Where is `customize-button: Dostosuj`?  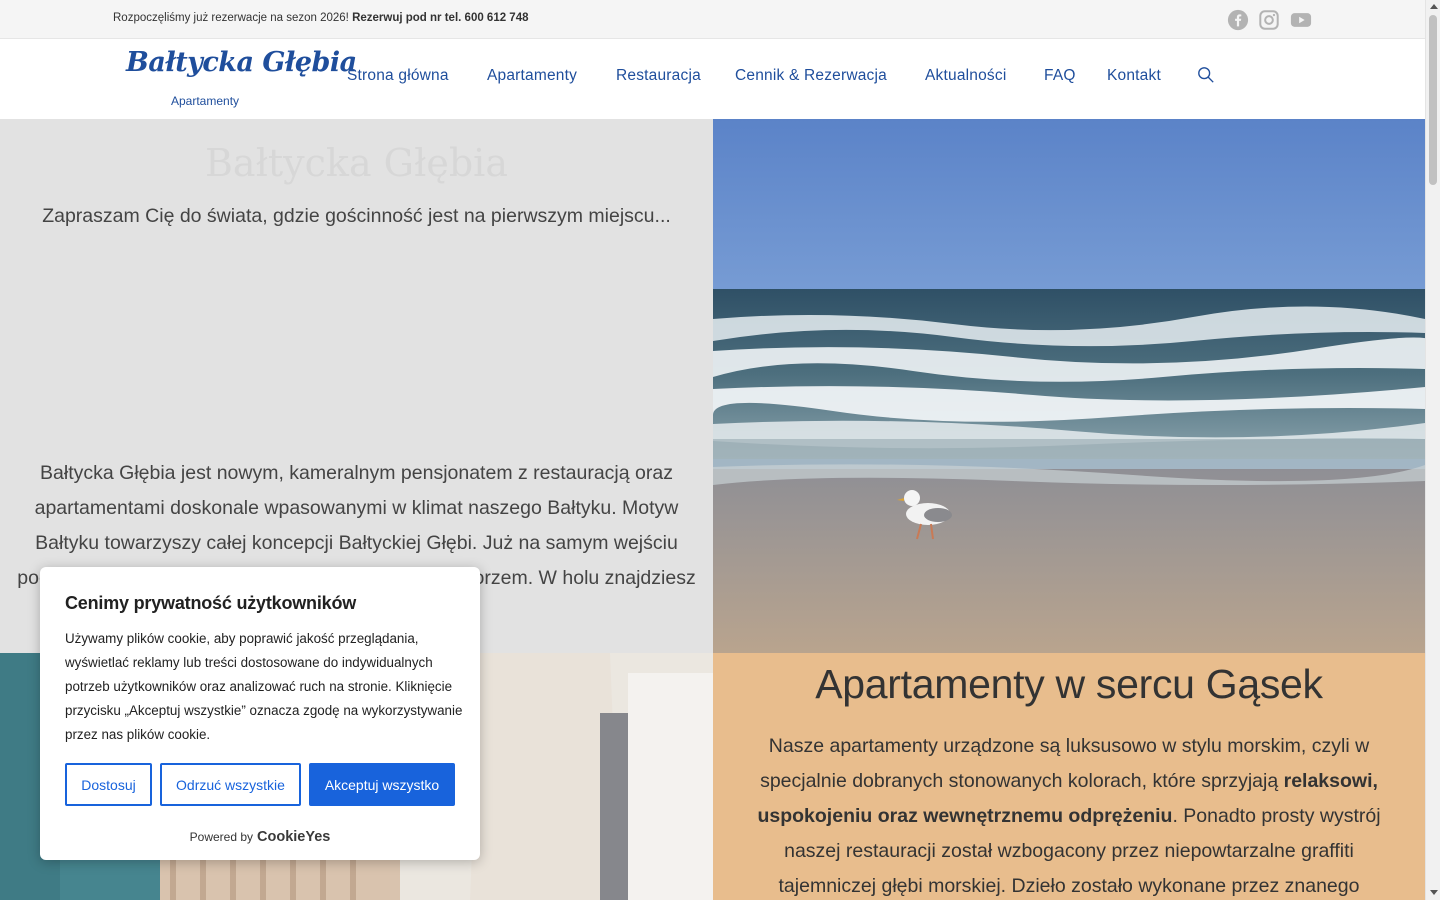
customize-button: Dostosuj is located at coordinates (108, 784).